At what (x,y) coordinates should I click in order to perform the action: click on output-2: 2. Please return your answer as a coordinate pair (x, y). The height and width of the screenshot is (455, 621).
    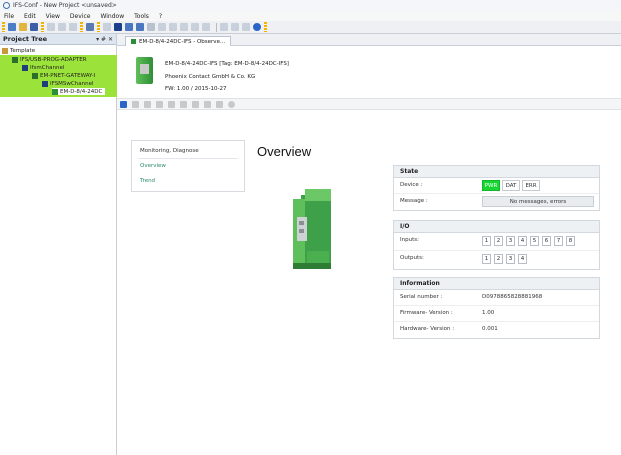
    Looking at the image, I should click on (498, 259).